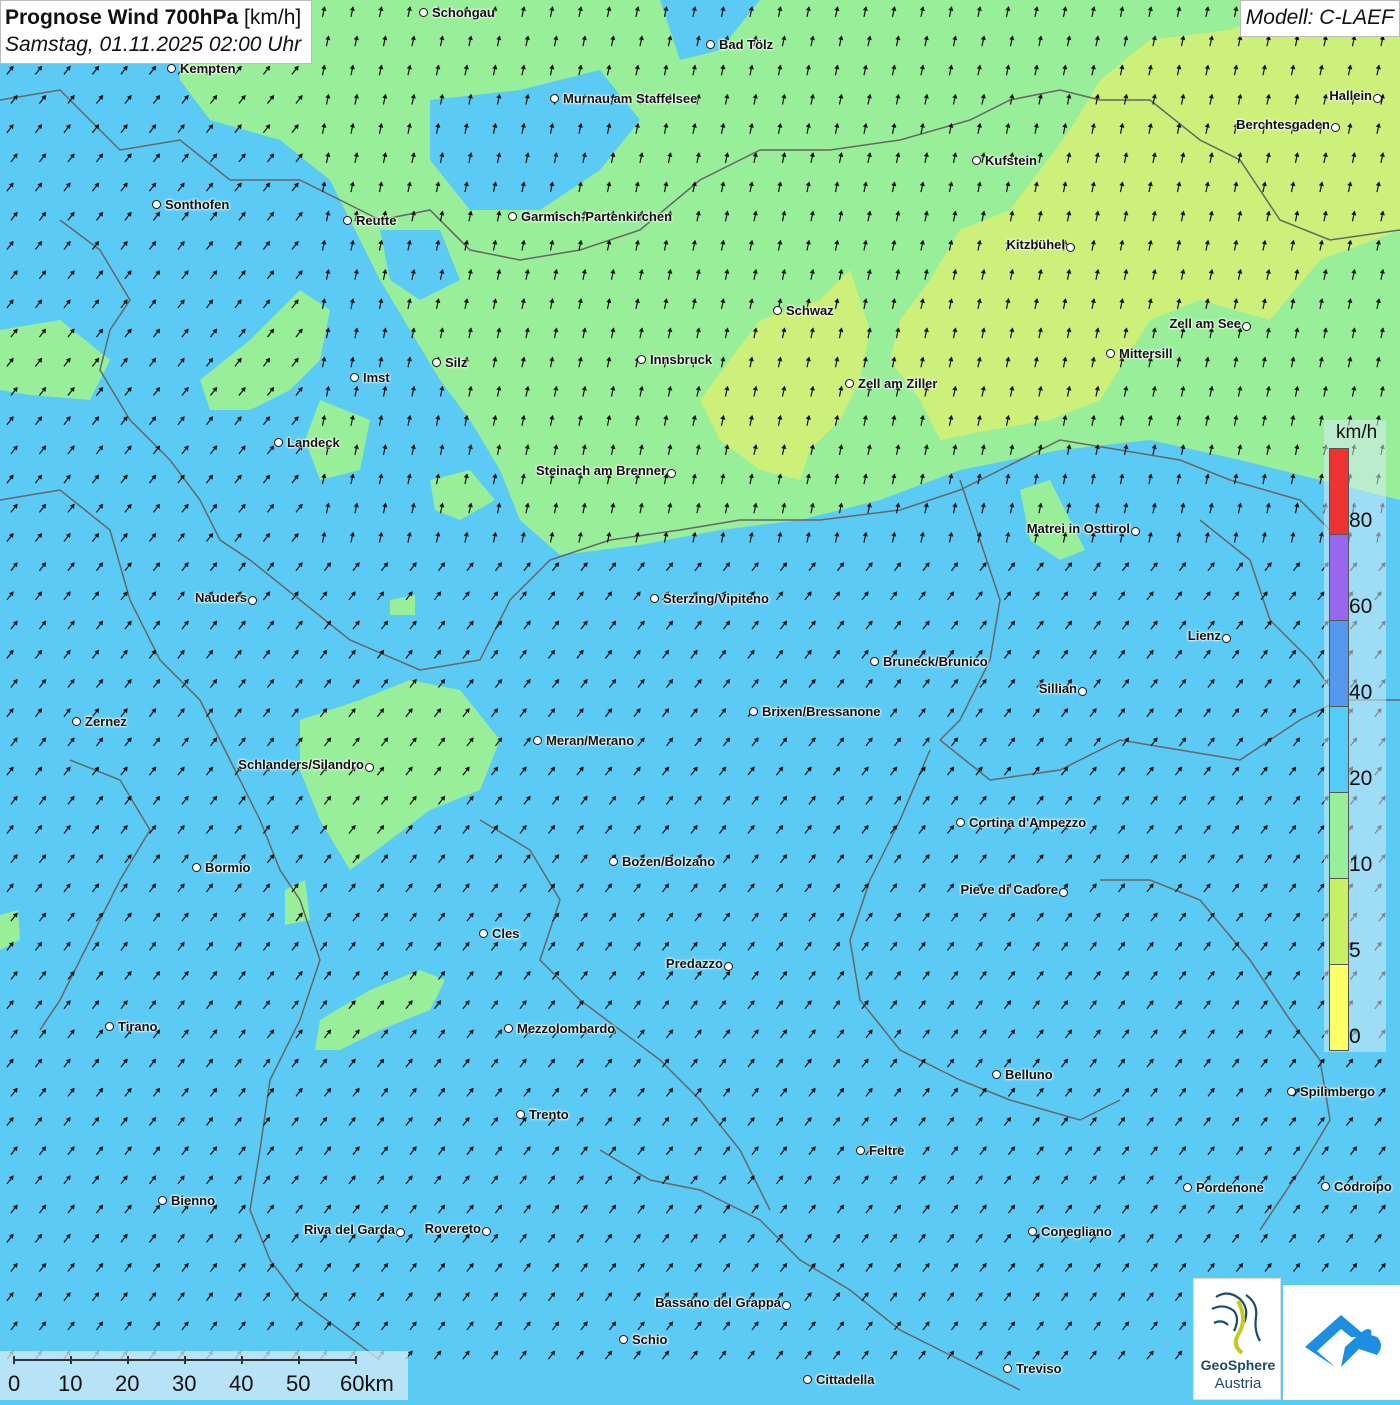 This screenshot has height=1405, width=1400. What do you see at coordinates (273, 17) in the screenshot?
I see `map-title-unit: [km/h]` at bounding box center [273, 17].